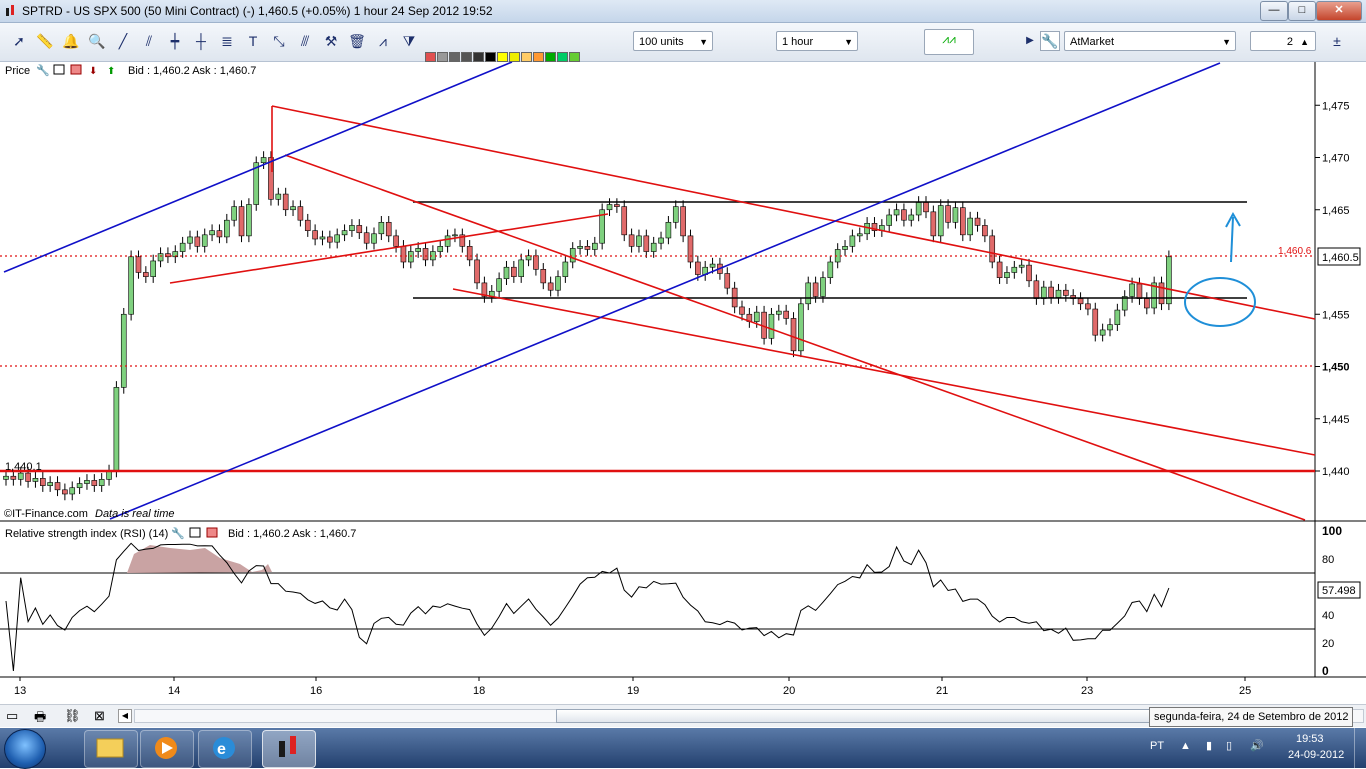 This screenshot has width=1366, height=769. Describe the element at coordinates (99, 716) in the screenshot. I see `collapse-icon: ⊠` at that location.